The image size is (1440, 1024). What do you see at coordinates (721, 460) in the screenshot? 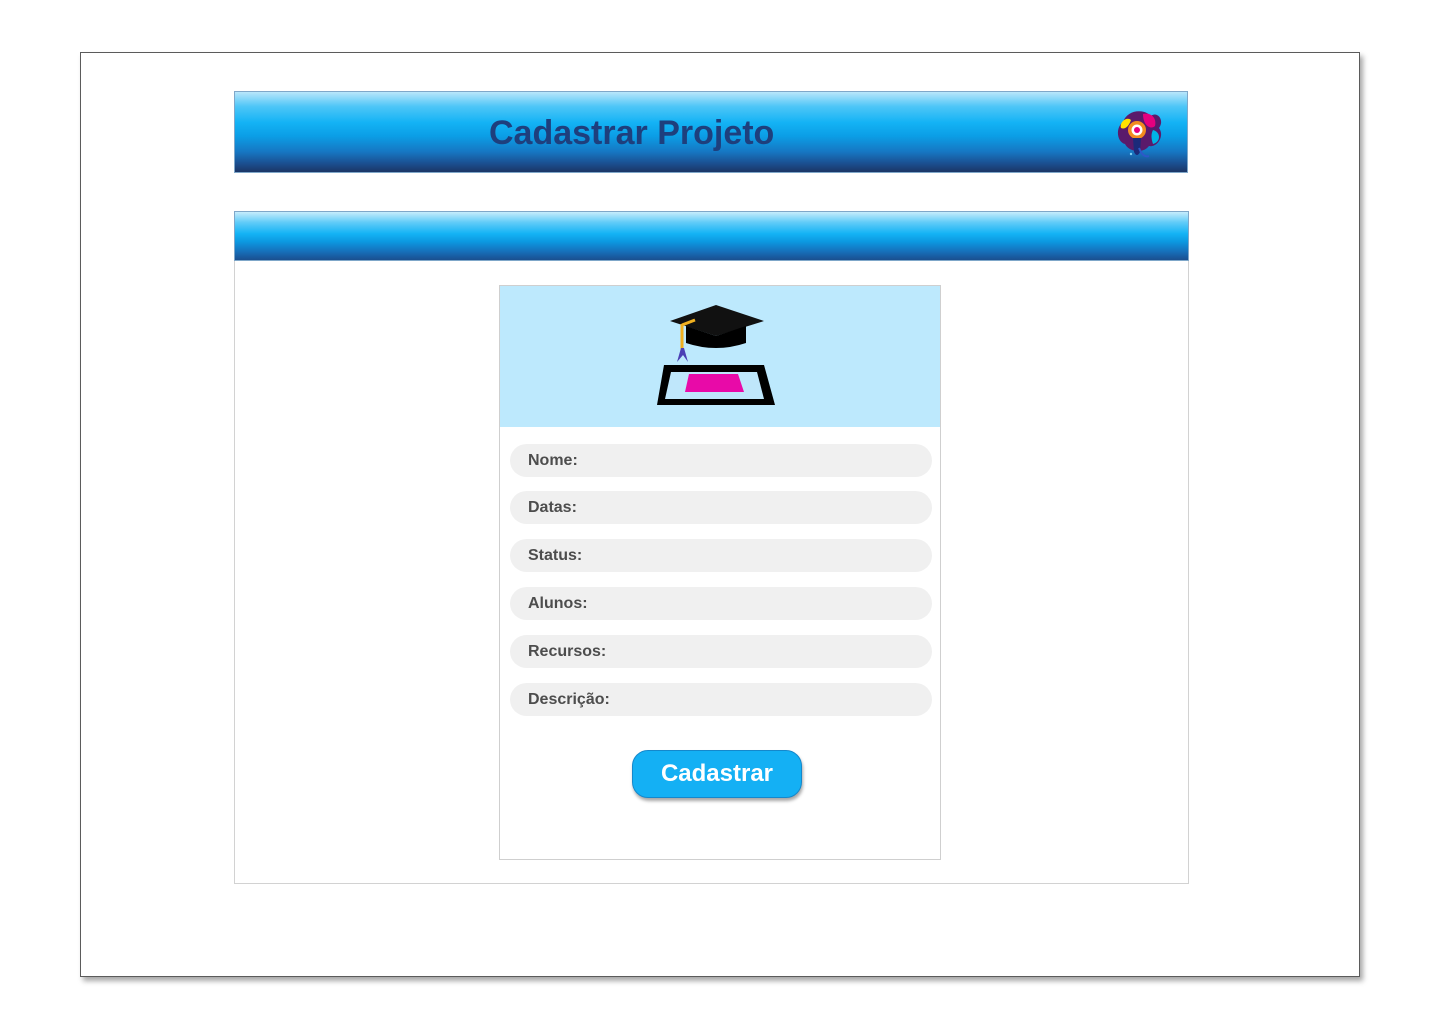
I see `name-field: Nome:` at bounding box center [721, 460].